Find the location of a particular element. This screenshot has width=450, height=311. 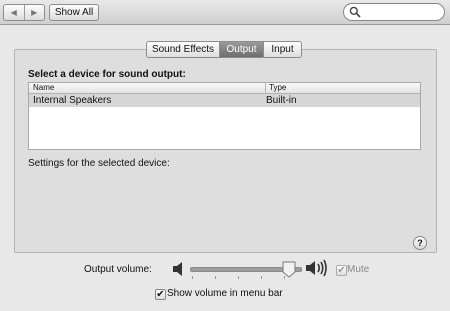

mute-label: Mute is located at coordinates (358, 269).